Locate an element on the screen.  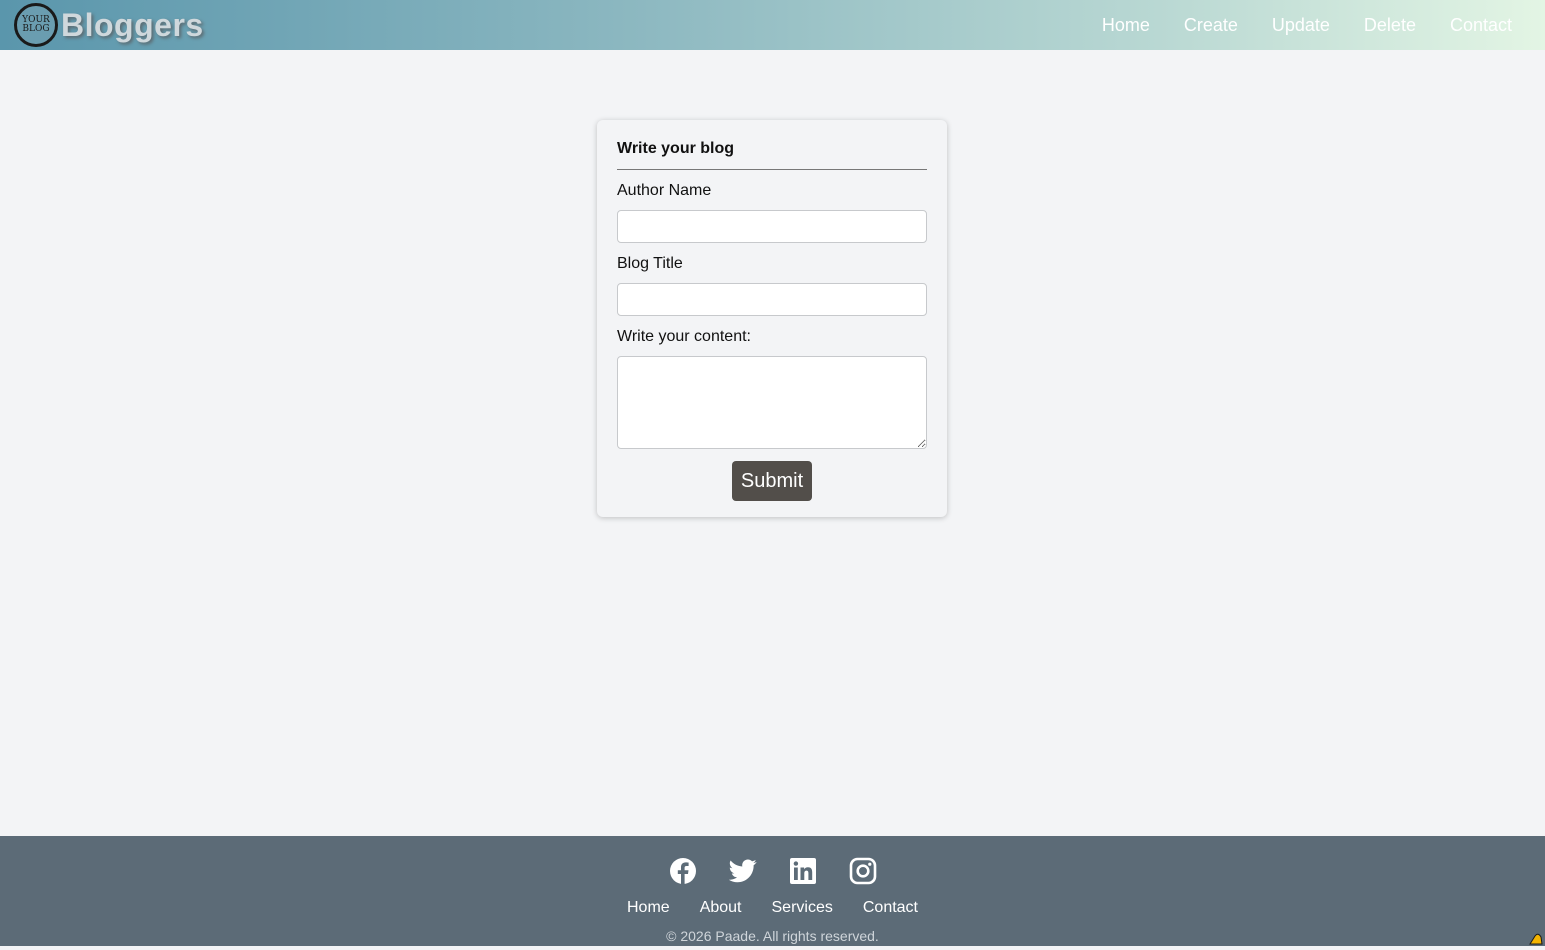
author-name-label: Author Name is located at coordinates (664, 190).